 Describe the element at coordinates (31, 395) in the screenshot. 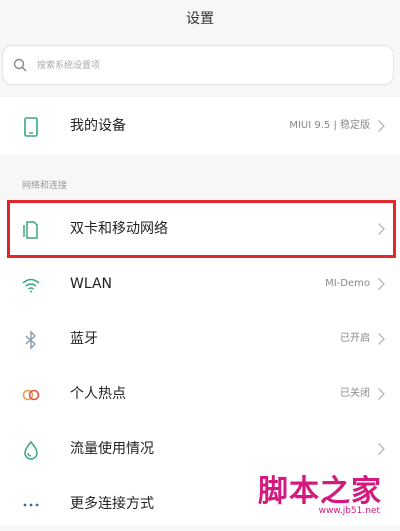

I see `hotspot-icon` at that location.